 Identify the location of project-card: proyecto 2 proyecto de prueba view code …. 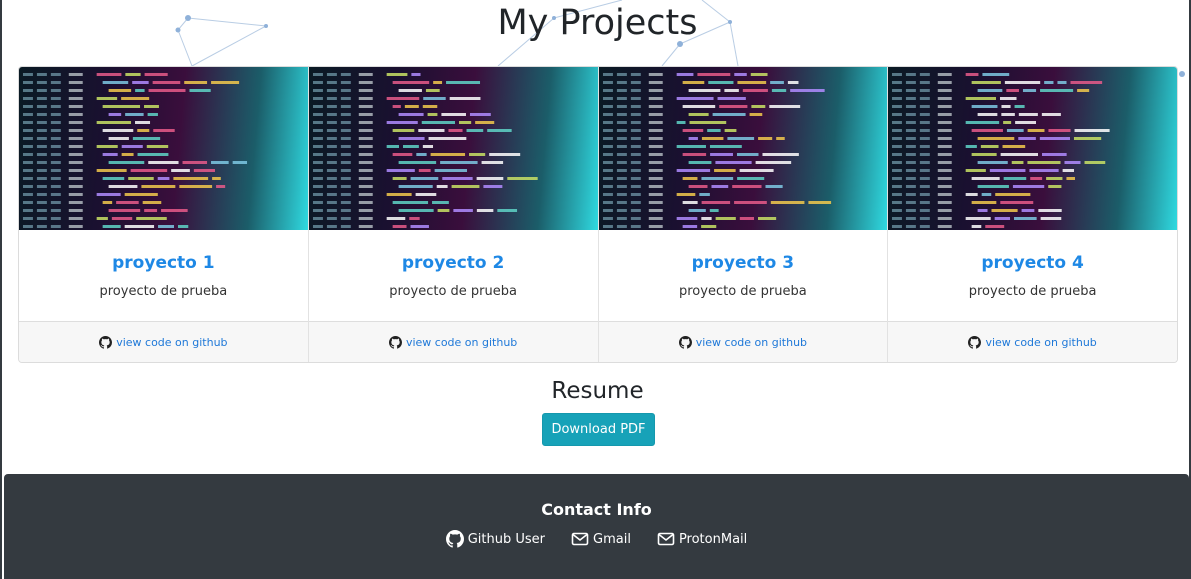
(453, 214).